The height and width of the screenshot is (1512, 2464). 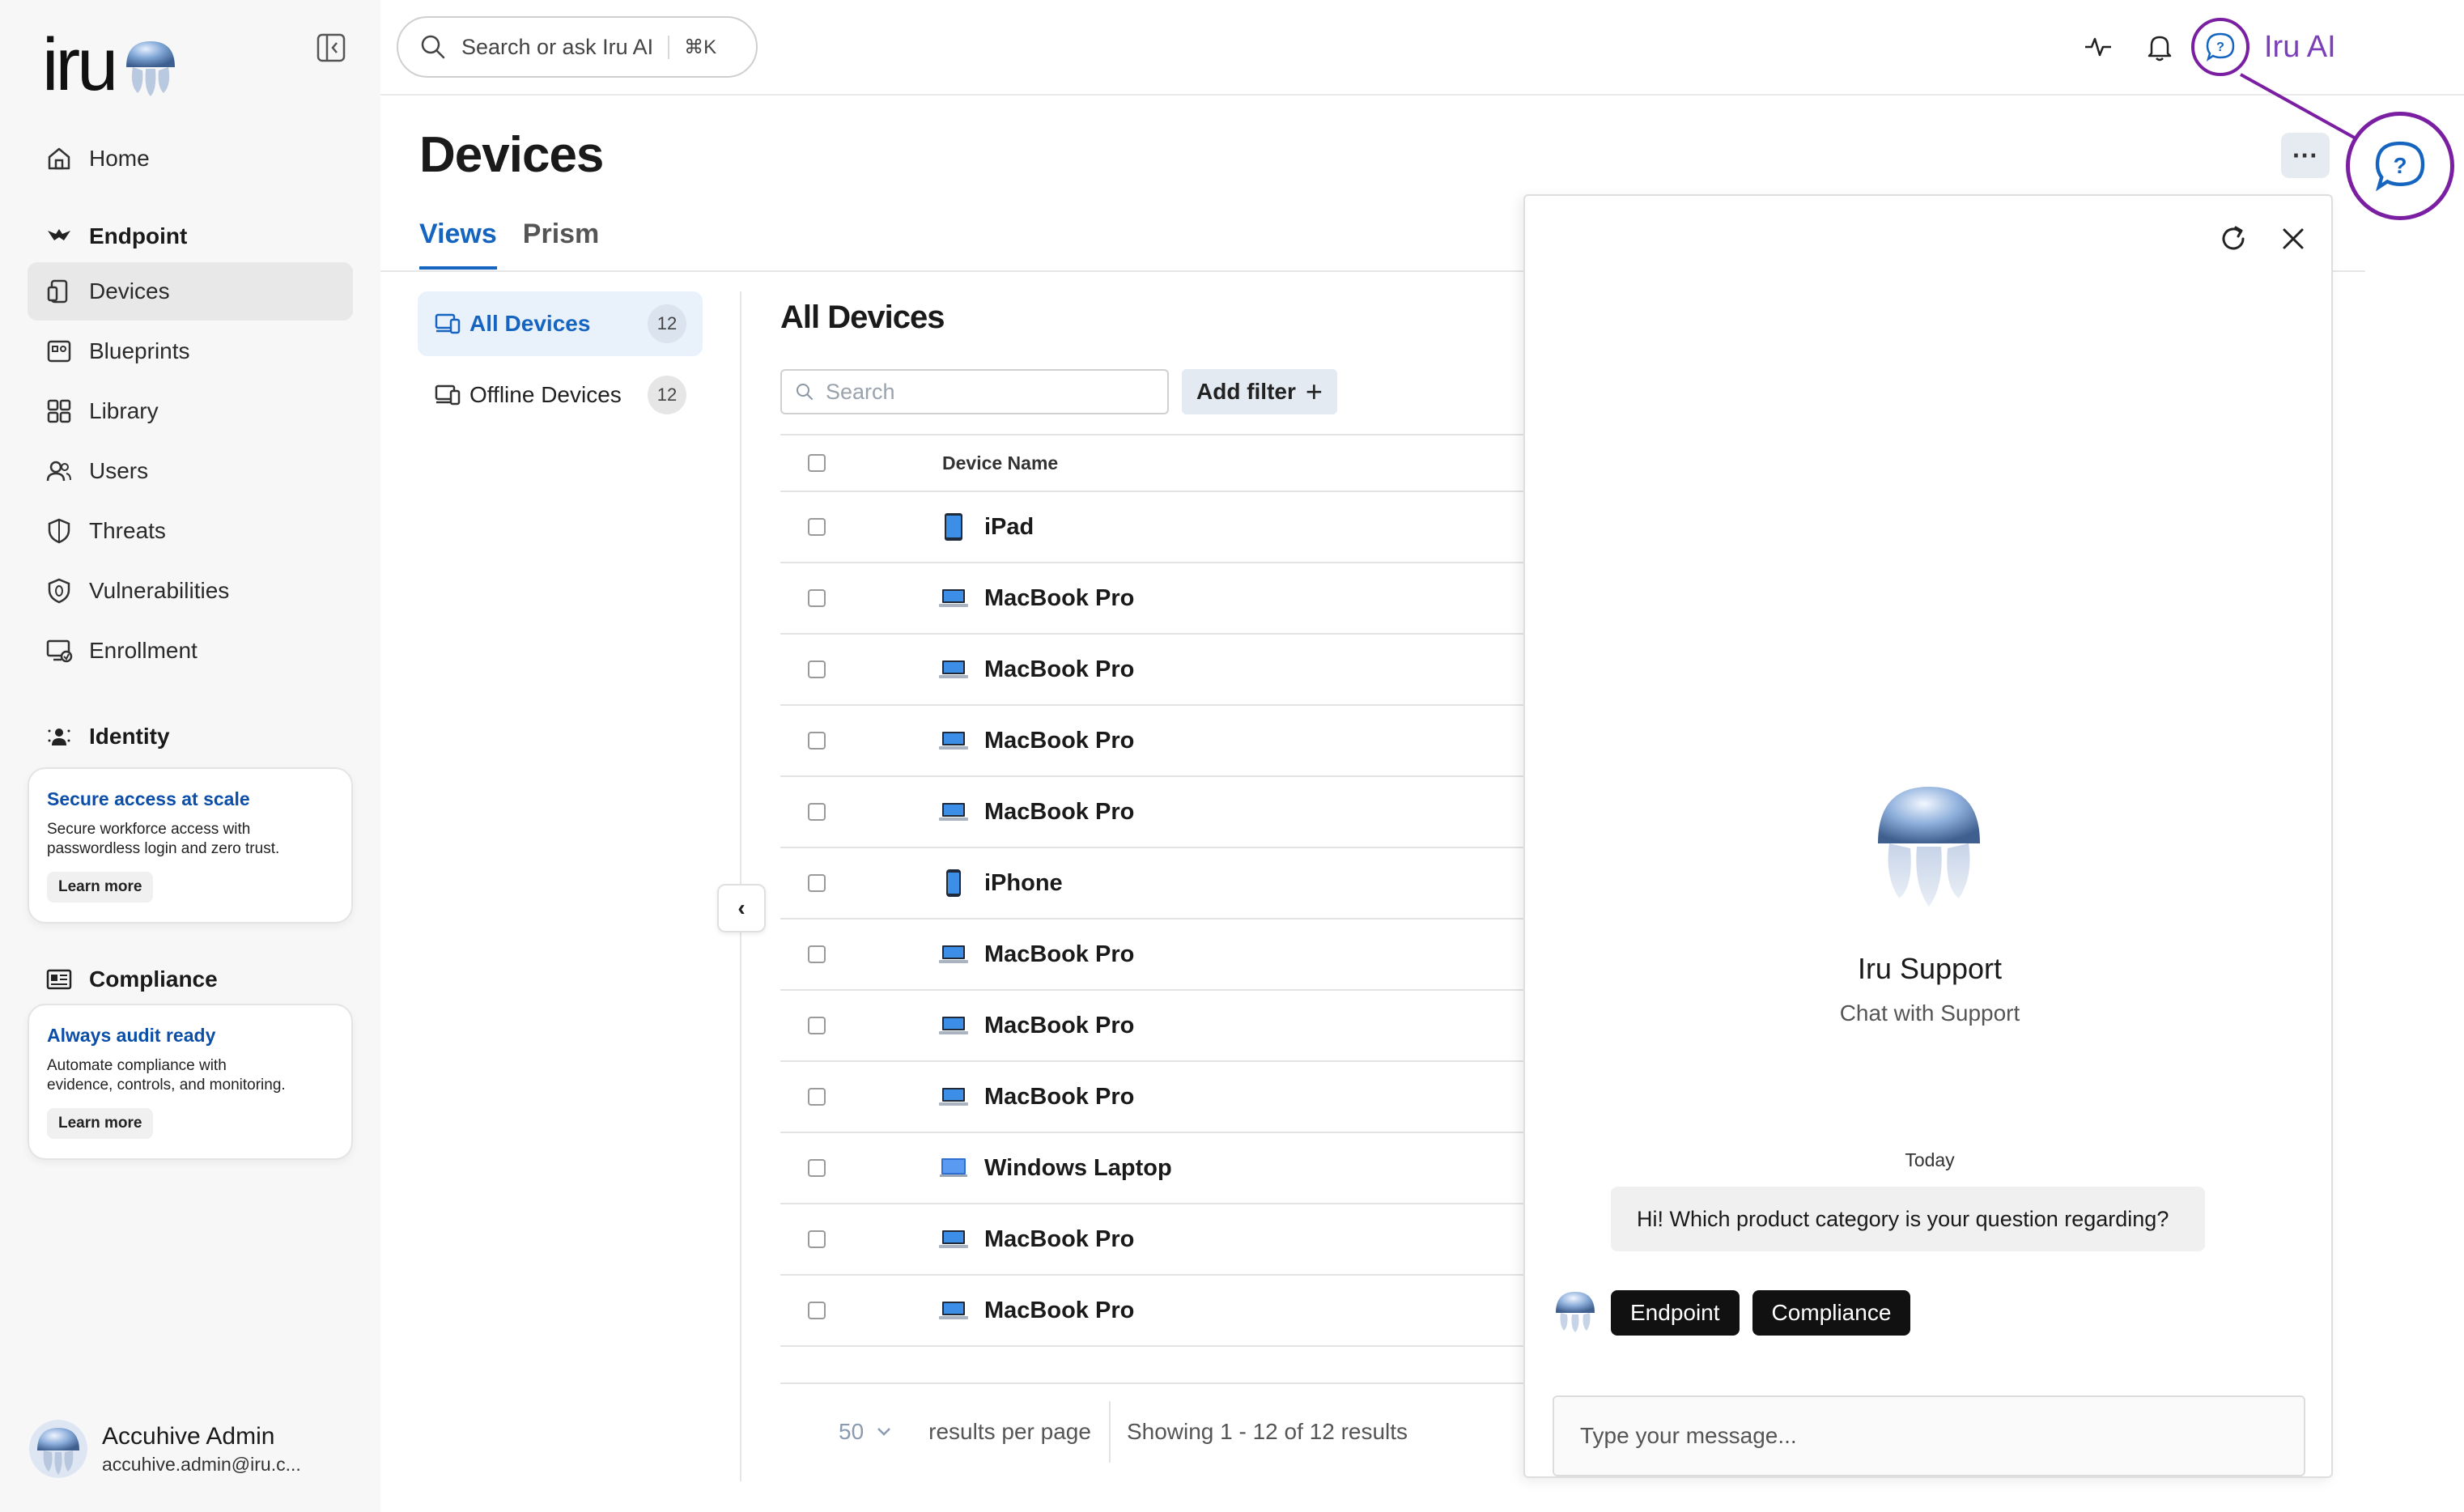 I want to click on device-name-link: iPhone, so click(x=1024, y=883).